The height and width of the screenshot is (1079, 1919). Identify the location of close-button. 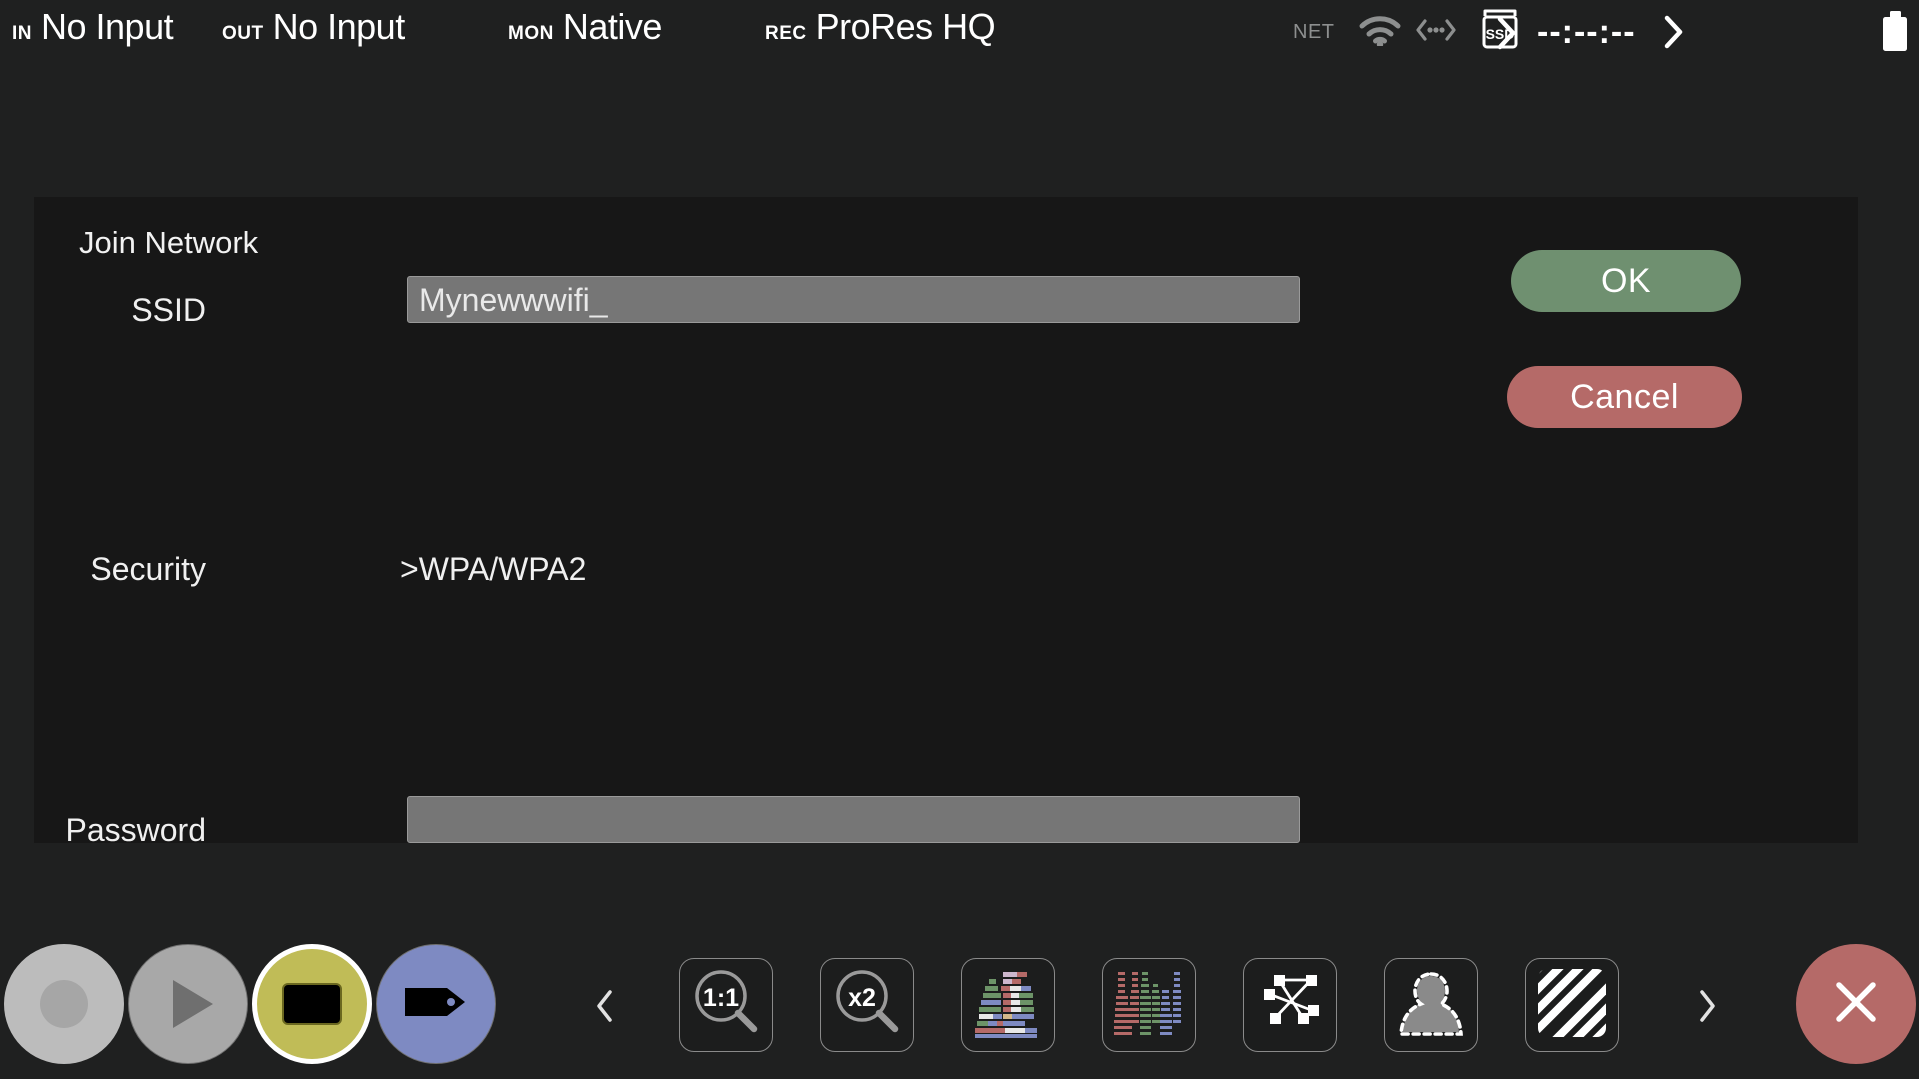
(1856, 1004).